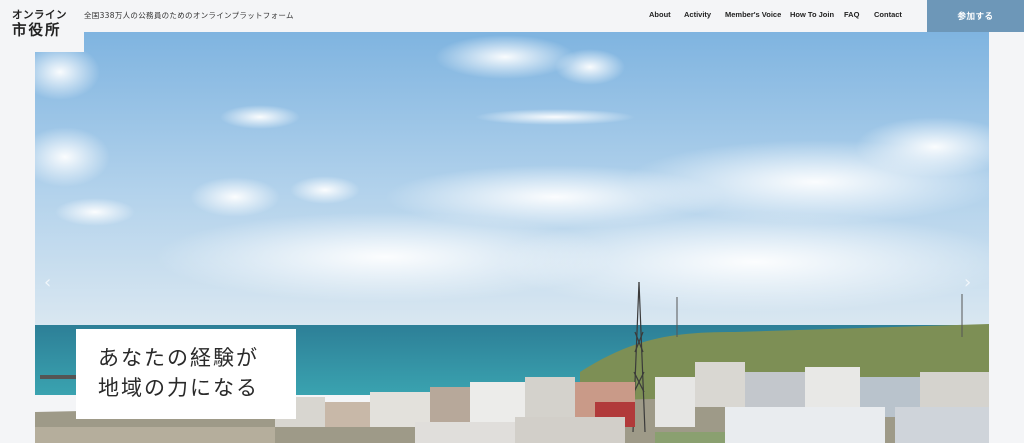 This screenshot has width=1024, height=443. Describe the element at coordinates (812, 14) in the screenshot. I see `nav-how-to-join: How To Join` at that location.